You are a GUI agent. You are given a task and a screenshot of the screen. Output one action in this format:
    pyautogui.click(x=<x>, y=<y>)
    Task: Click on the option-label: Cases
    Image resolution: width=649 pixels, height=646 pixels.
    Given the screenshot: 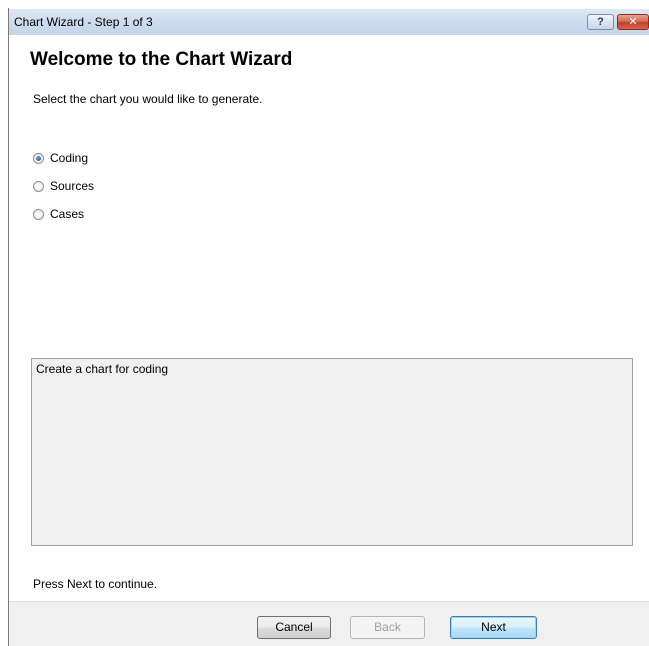 What is the action you would take?
    pyautogui.click(x=67, y=214)
    